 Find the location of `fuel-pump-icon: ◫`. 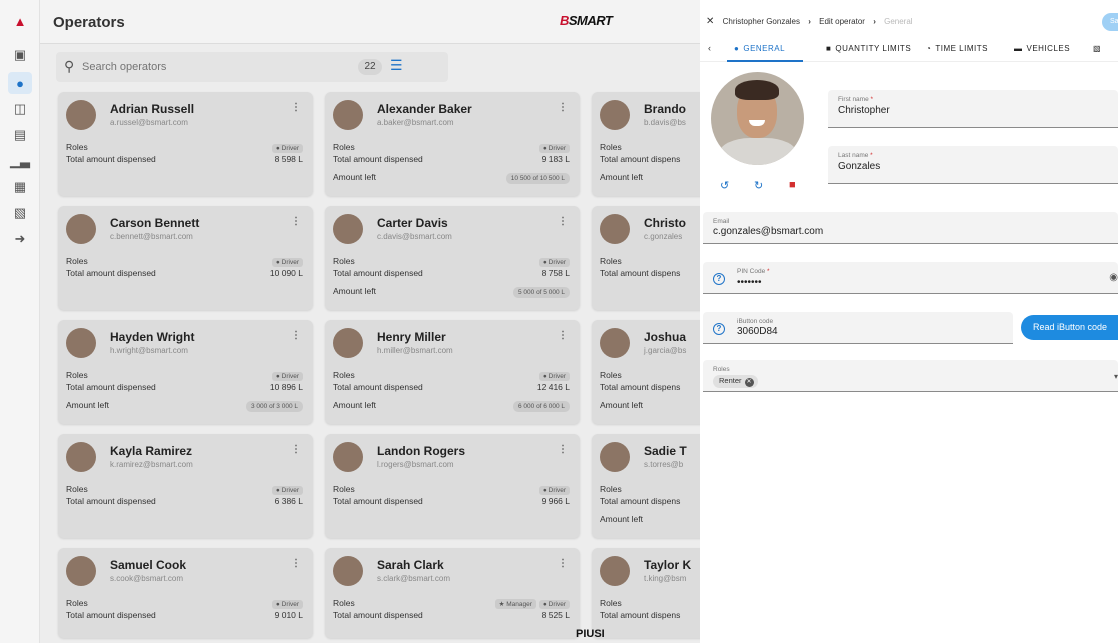

fuel-pump-icon: ◫ is located at coordinates (20, 109).